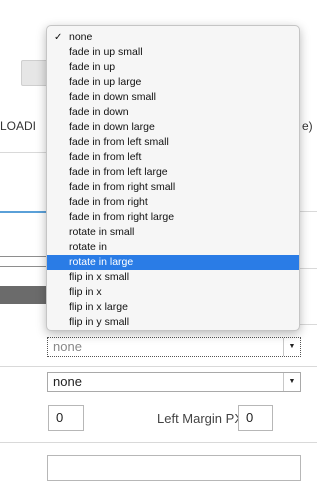 The height and width of the screenshot is (481, 320). What do you see at coordinates (101, 262) in the screenshot?
I see `dropdown-option-label: rotate in large` at bounding box center [101, 262].